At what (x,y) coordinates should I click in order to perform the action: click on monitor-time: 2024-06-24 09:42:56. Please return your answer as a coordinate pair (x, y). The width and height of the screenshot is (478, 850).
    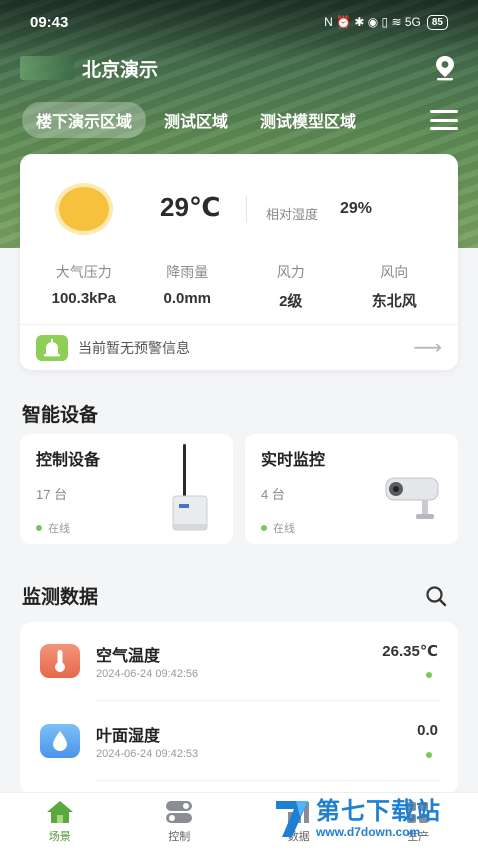
    Looking at the image, I should click on (147, 674).